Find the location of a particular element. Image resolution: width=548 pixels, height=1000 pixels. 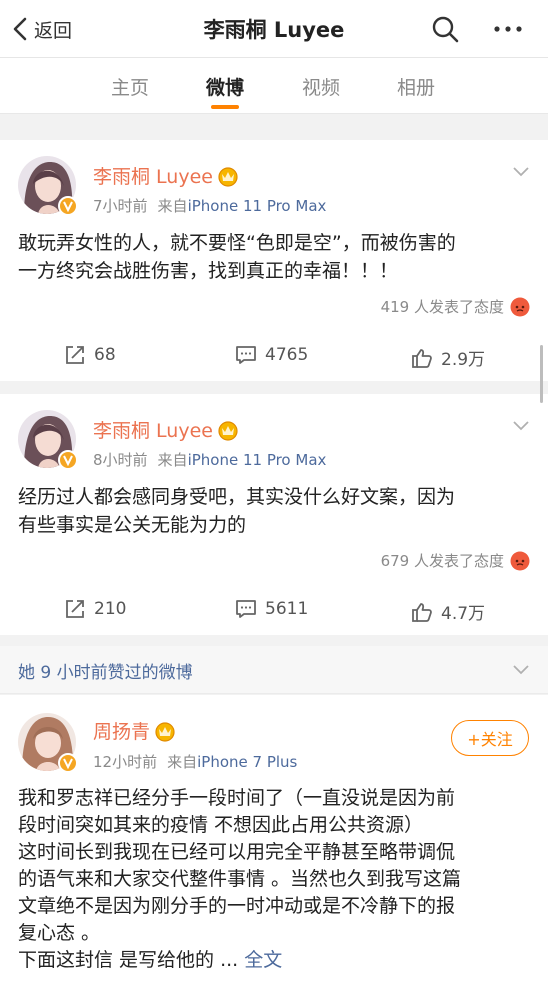

repost-button: 210 is located at coordinates (95, 609).